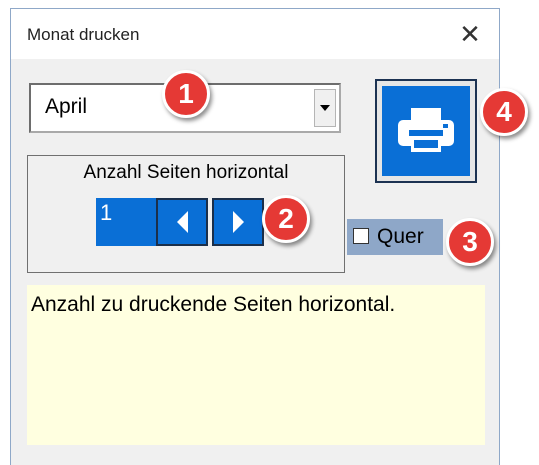 The height and width of the screenshot is (465, 539). Describe the element at coordinates (470, 34) in the screenshot. I see `close-button: ✕` at that location.